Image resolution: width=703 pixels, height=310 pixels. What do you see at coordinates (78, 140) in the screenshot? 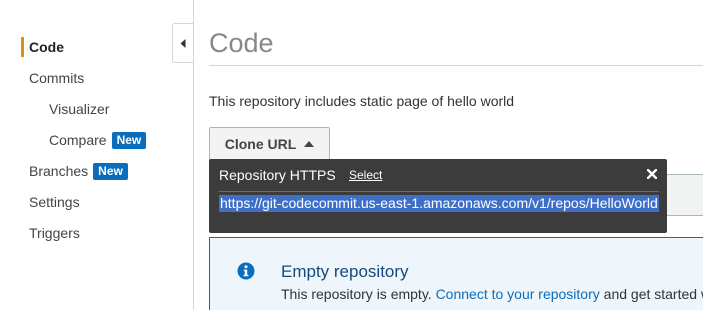
I see `sidebar-item-label: Compare` at bounding box center [78, 140].